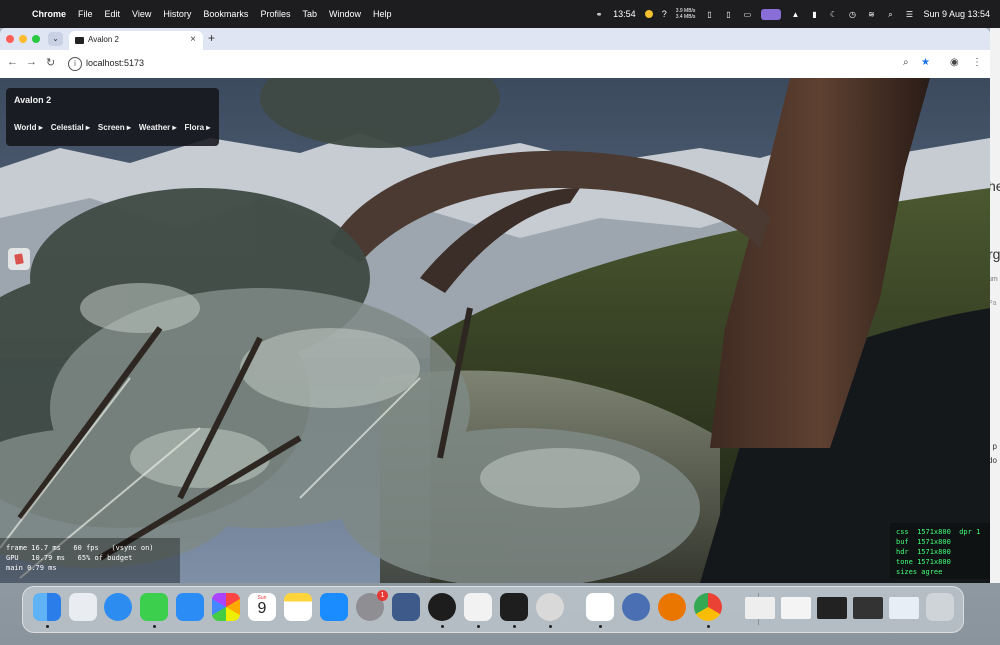  Describe the element at coordinates (83, 607) in the screenshot. I see `launchpad-icon` at that location.